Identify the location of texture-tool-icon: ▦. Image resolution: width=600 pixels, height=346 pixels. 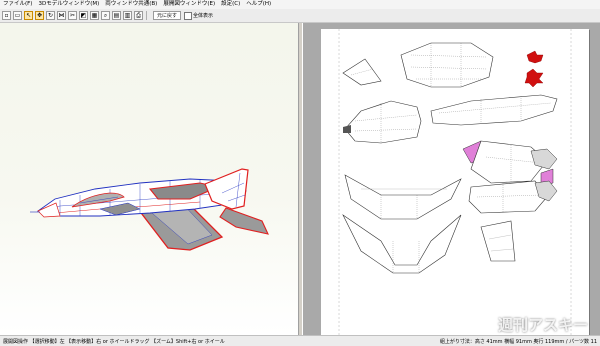
(94, 15).